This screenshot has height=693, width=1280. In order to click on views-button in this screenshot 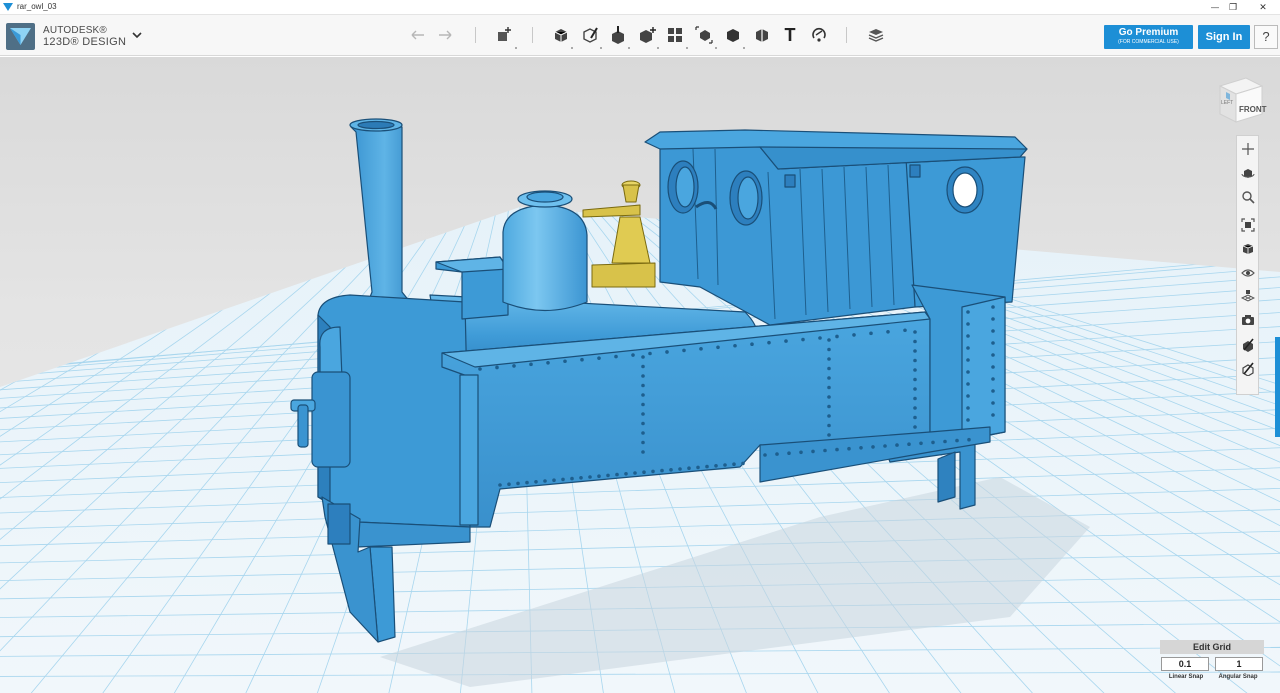, I will do `click(1248, 249)`.